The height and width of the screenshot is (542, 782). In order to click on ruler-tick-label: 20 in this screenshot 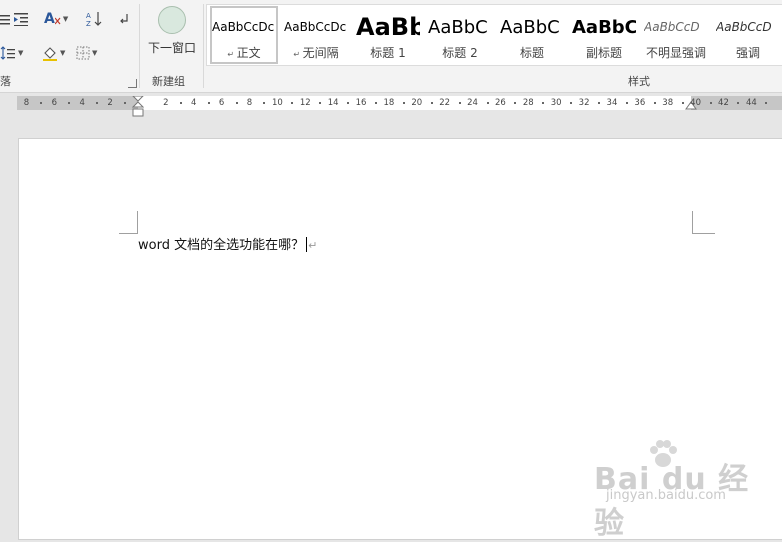, I will do `click(417, 103)`.